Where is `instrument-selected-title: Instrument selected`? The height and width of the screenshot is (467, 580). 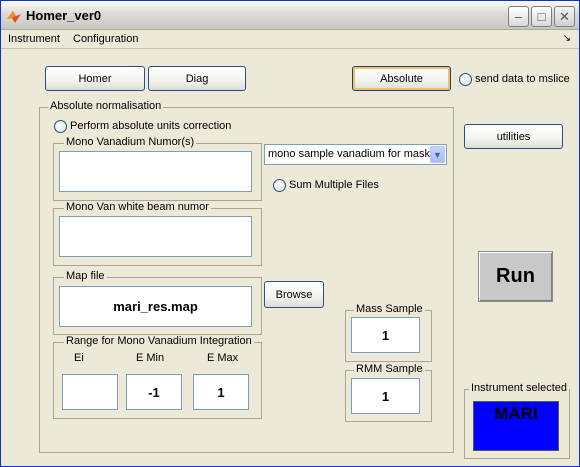
instrument-selected-title: Instrument selected is located at coordinates (519, 388).